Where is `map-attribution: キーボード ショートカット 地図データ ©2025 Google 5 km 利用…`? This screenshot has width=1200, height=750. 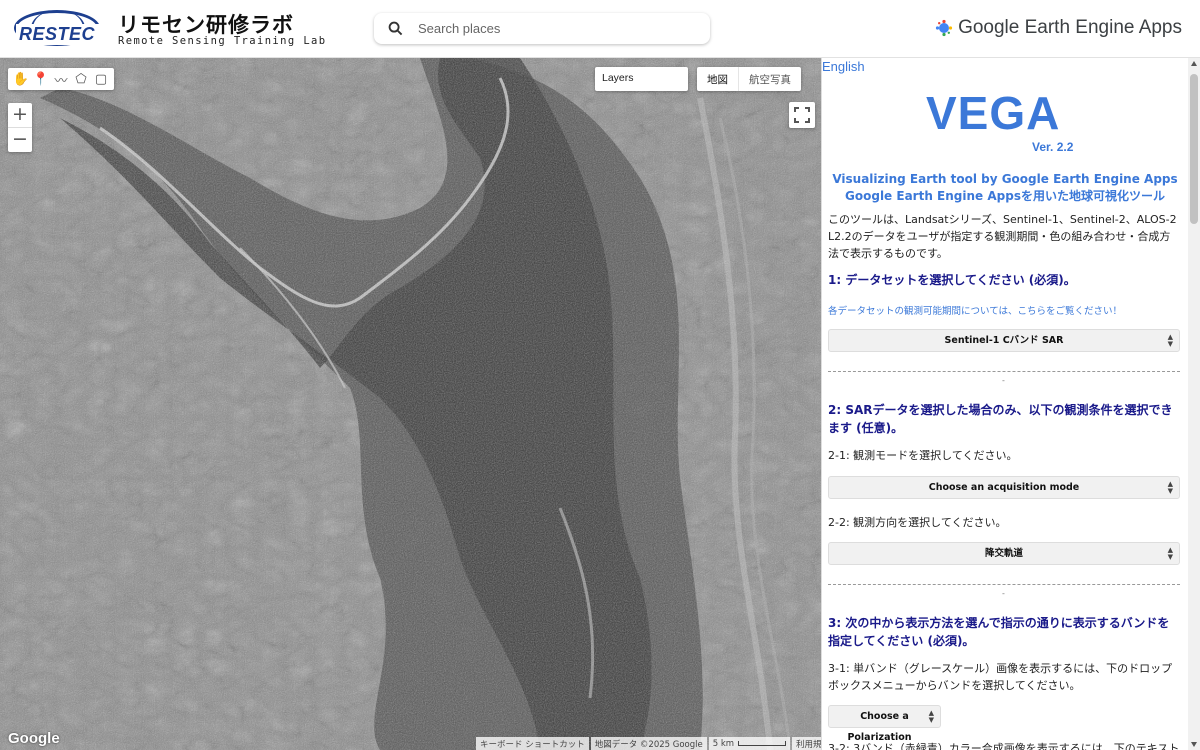 map-attribution: キーボード ショートカット 地図データ ©2025 Google 5 km 利用… is located at coordinates (648, 743).